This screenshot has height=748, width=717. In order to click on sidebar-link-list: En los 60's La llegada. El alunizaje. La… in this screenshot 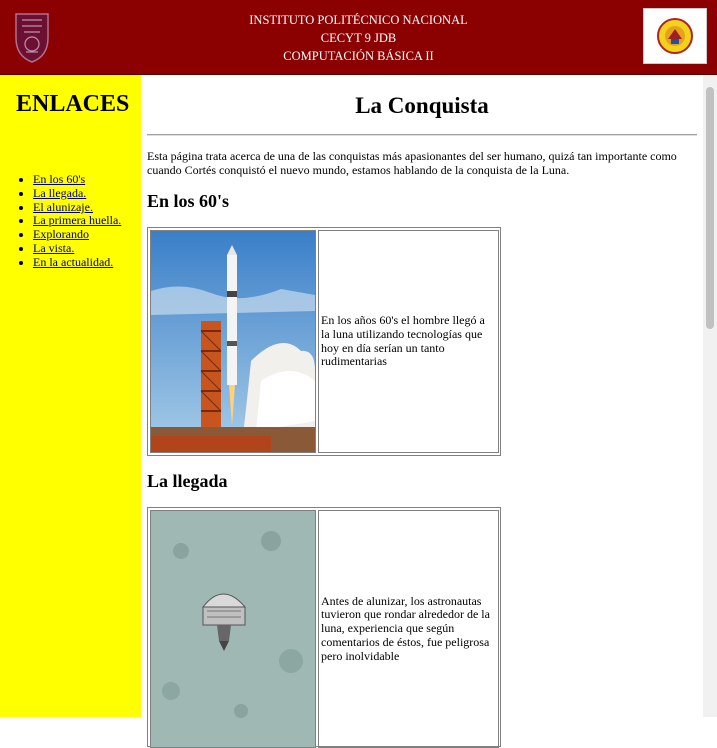, I will do `click(69, 221)`.